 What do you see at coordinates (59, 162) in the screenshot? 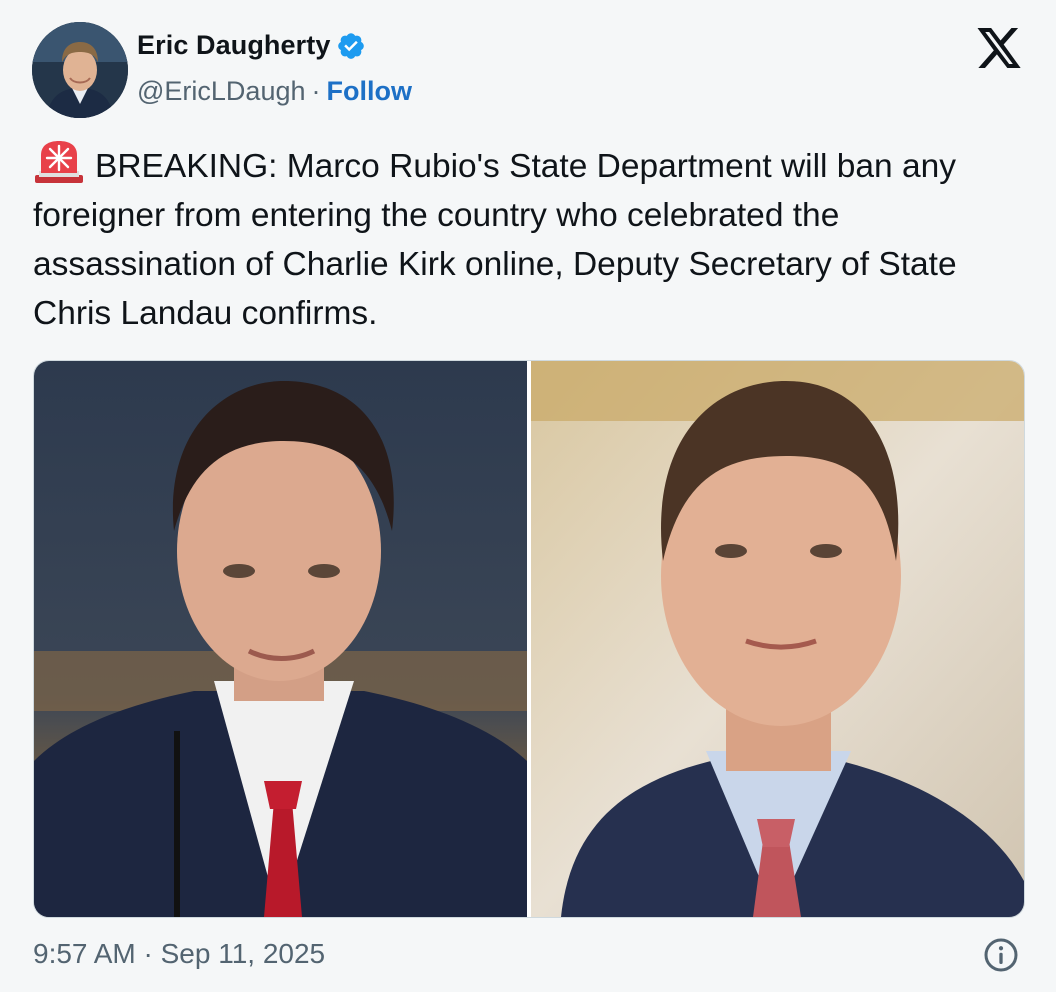
I see `siren-icon` at bounding box center [59, 162].